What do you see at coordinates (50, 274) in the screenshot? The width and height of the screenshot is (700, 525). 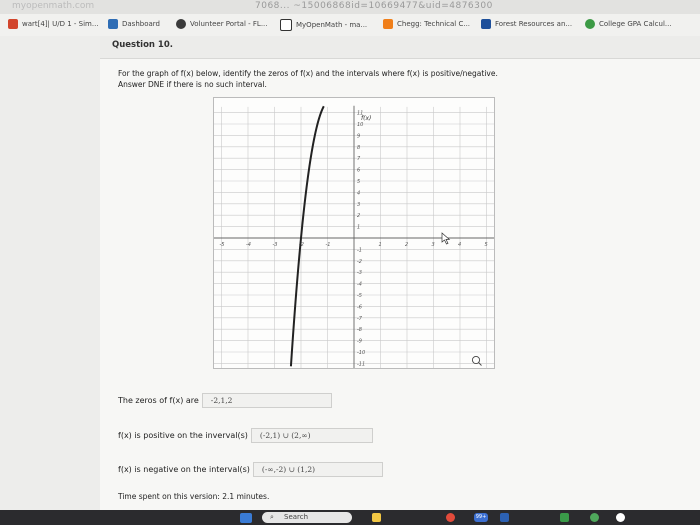 I see `left-gutter` at bounding box center [50, 274].